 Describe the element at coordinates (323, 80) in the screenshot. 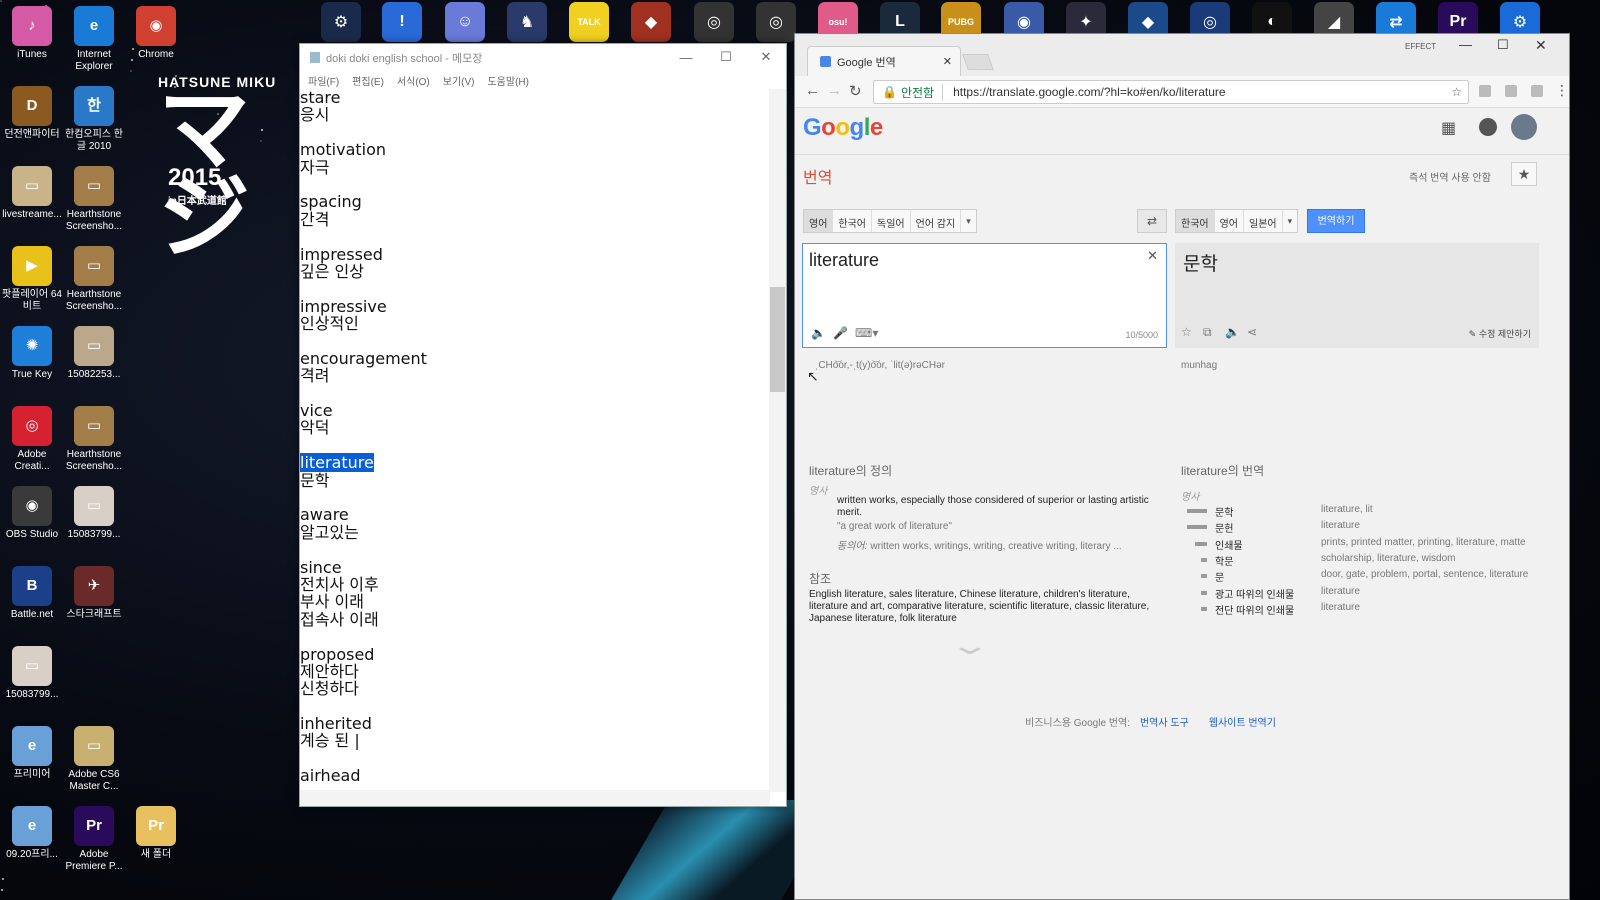

I see `menu-item: 파일(F)` at that location.